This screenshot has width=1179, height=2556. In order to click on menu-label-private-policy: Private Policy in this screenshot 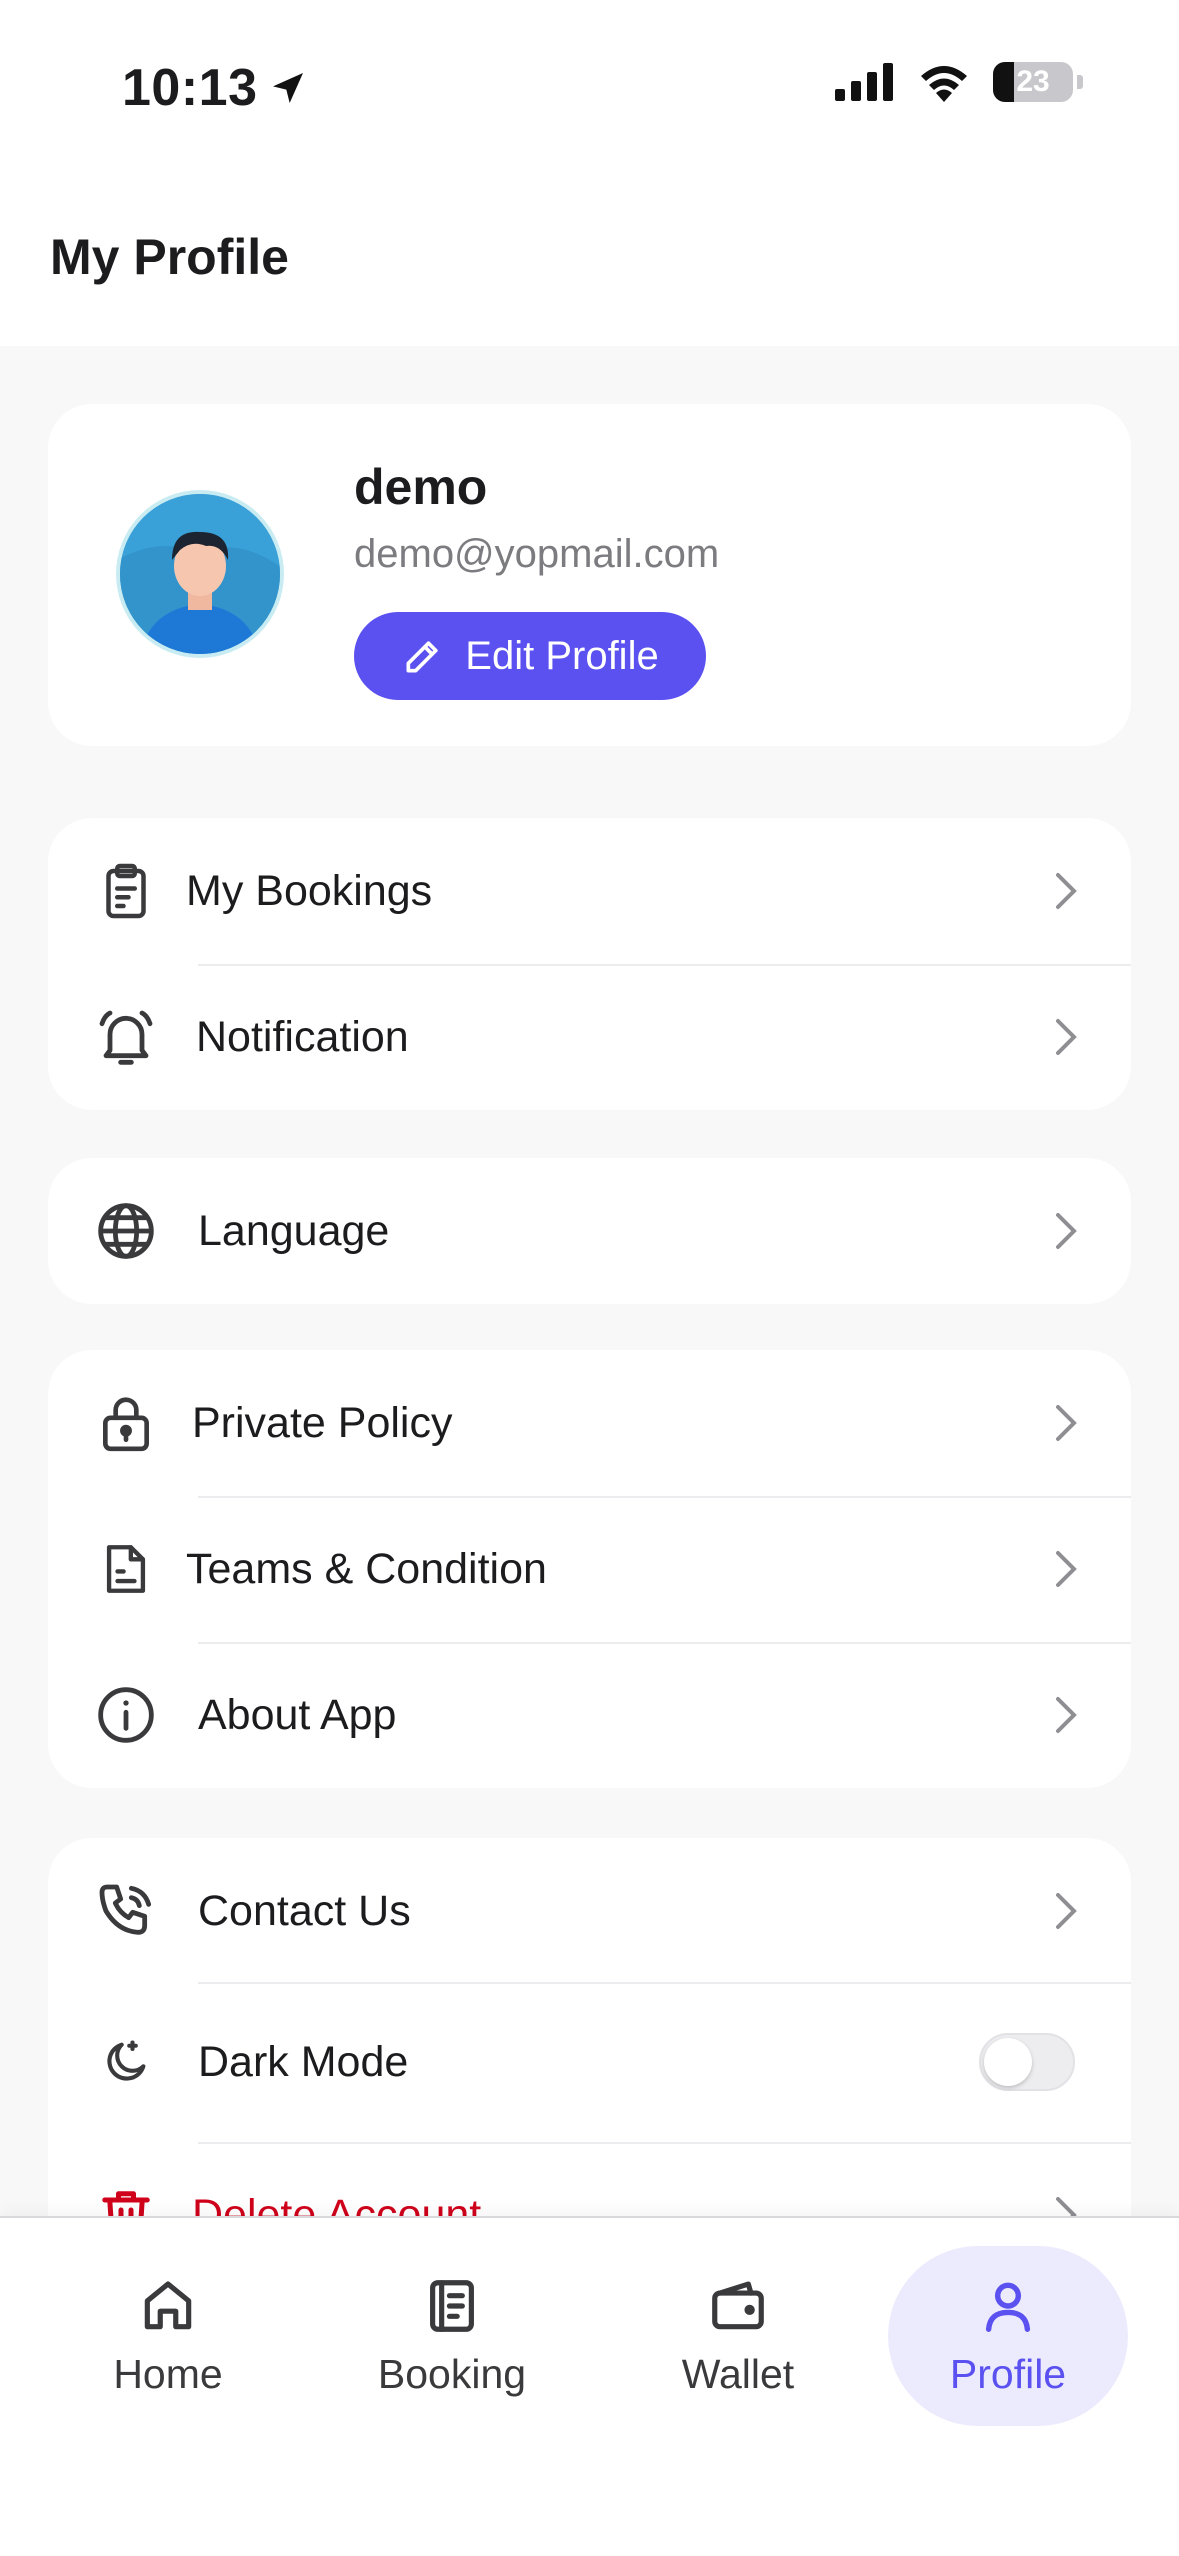, I will do `click(322, 1422)`.